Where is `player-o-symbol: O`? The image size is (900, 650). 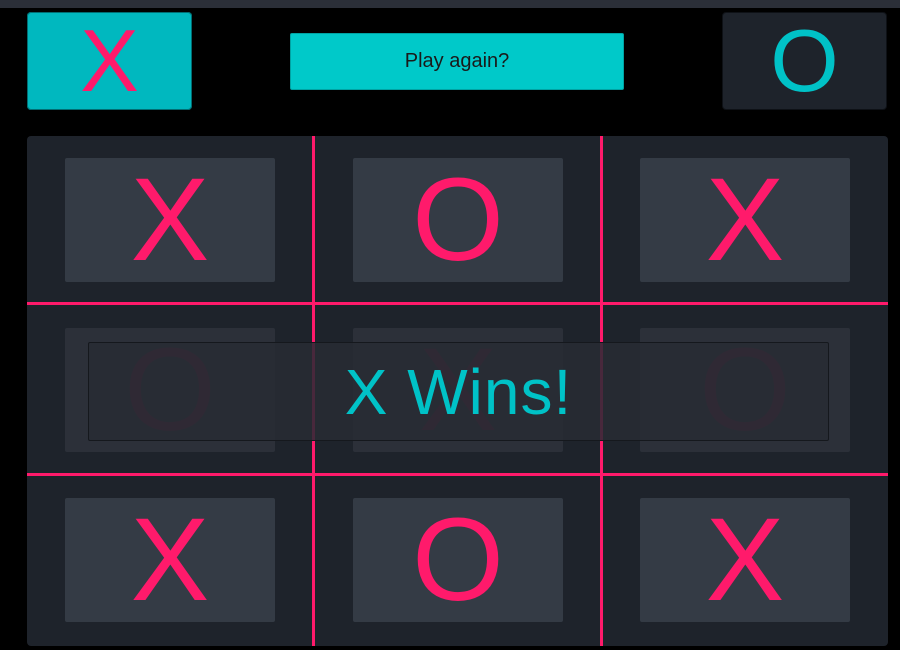
player-o-symbol: O is located at coordinates (804, 60).